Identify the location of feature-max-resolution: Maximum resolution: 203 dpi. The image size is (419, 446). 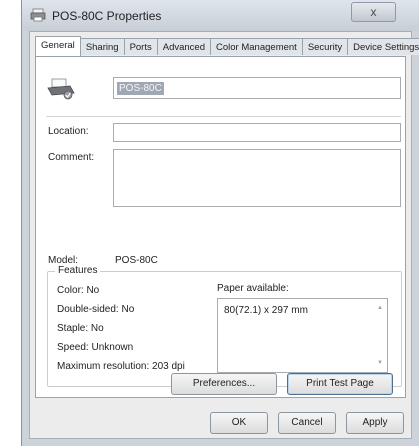
(121, 366).